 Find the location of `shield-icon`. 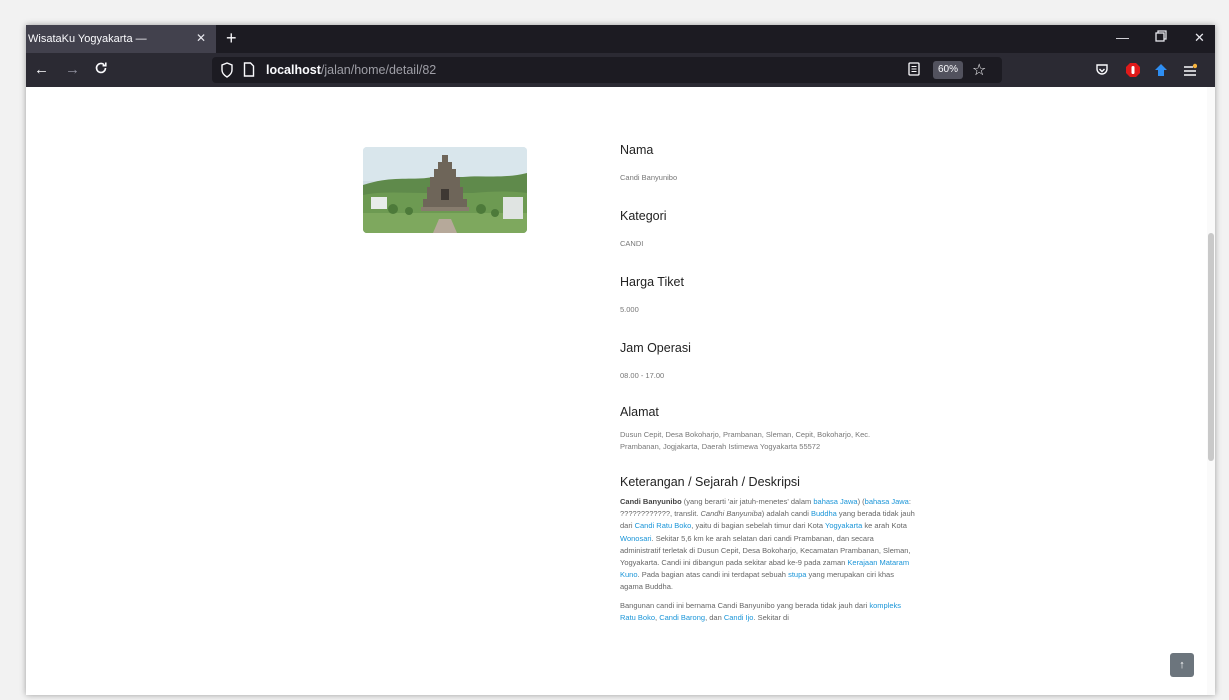

shield-icon is located at coordinates (227, 72).